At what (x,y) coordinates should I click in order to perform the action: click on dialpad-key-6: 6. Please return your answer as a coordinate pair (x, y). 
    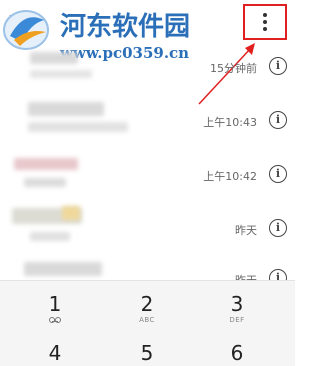
    Looking at the image, I should click on (237, 353).